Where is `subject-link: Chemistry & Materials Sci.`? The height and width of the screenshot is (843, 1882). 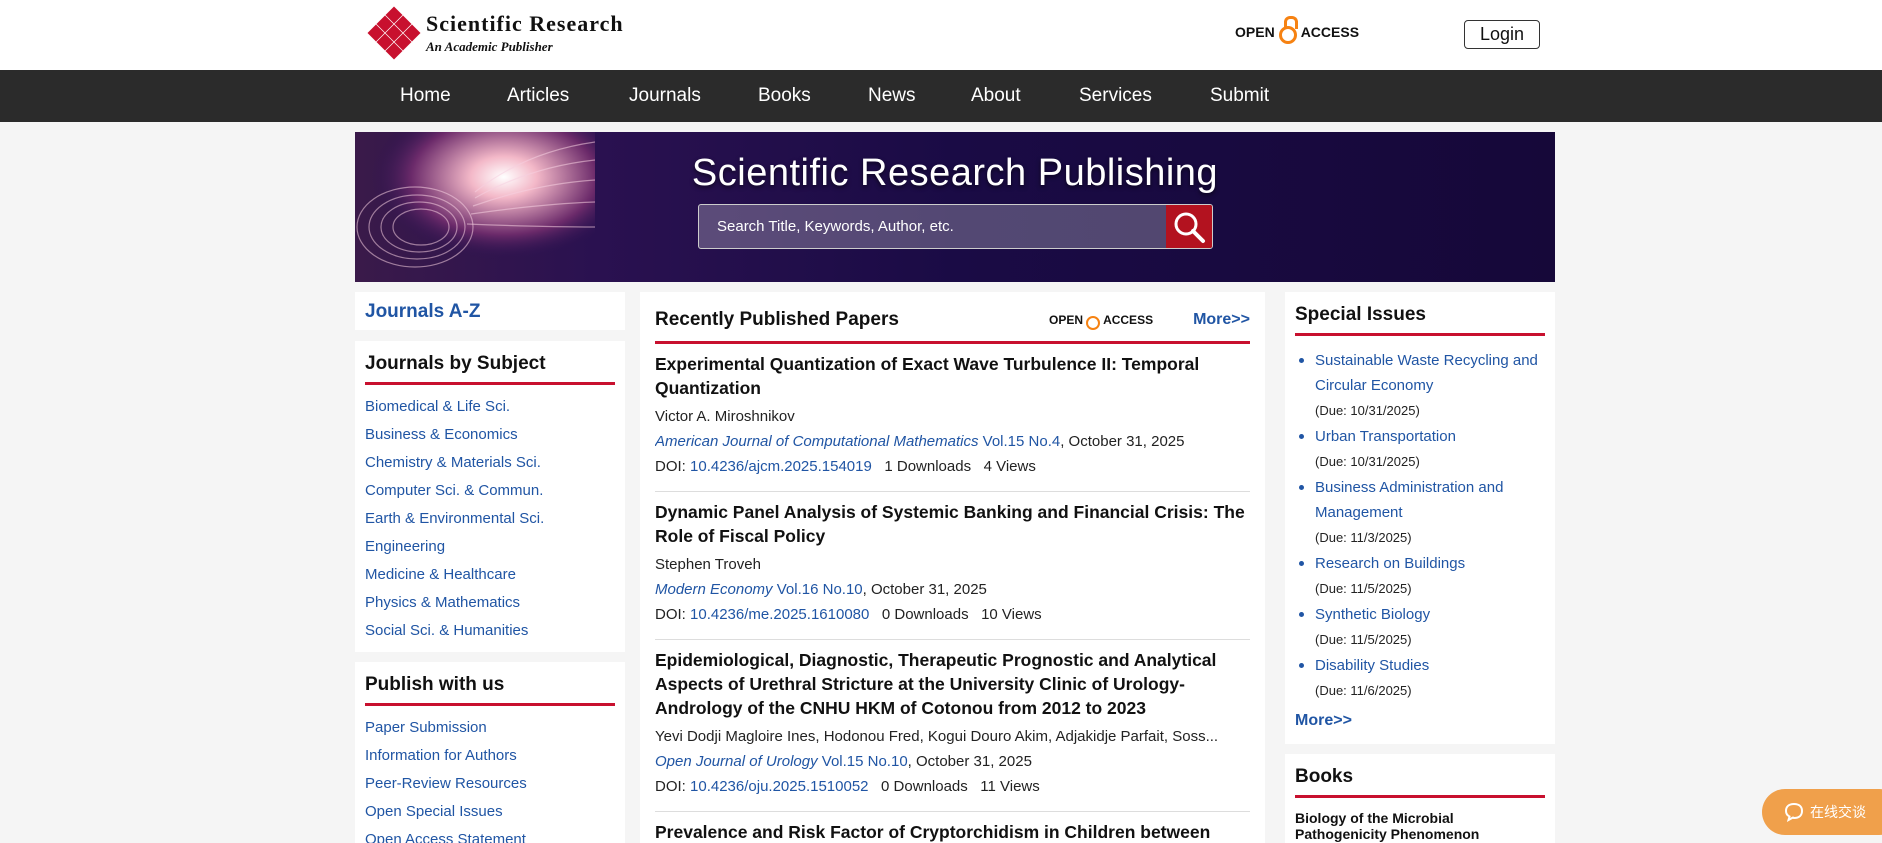
subject-link: Chemistry & Materials Sci. is located at coordinates (490, 463).